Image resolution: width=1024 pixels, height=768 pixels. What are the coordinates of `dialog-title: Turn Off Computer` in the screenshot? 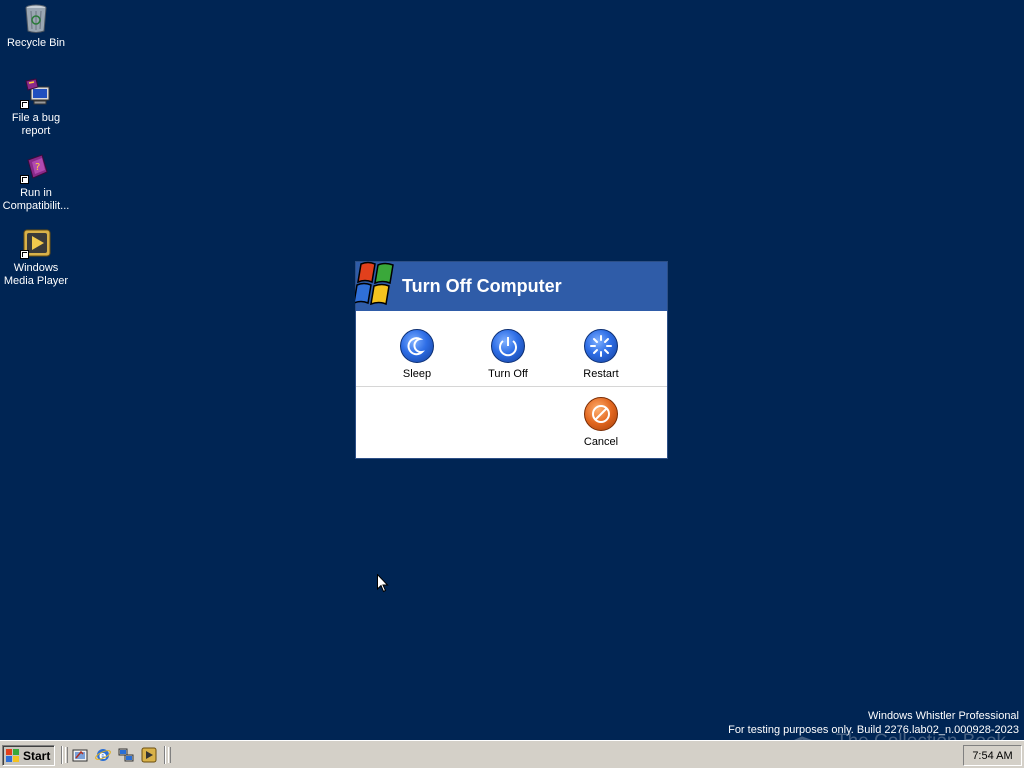 It's located at (482, 286).